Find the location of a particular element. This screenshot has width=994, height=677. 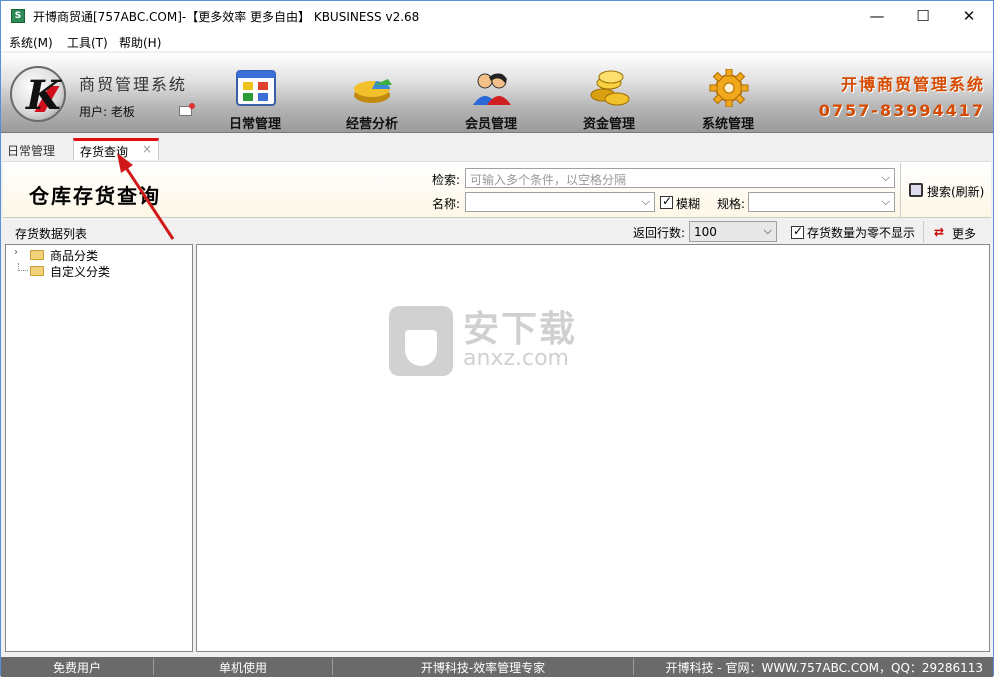

current-user: 用户: 老板 is located at coordinates (107, 112).